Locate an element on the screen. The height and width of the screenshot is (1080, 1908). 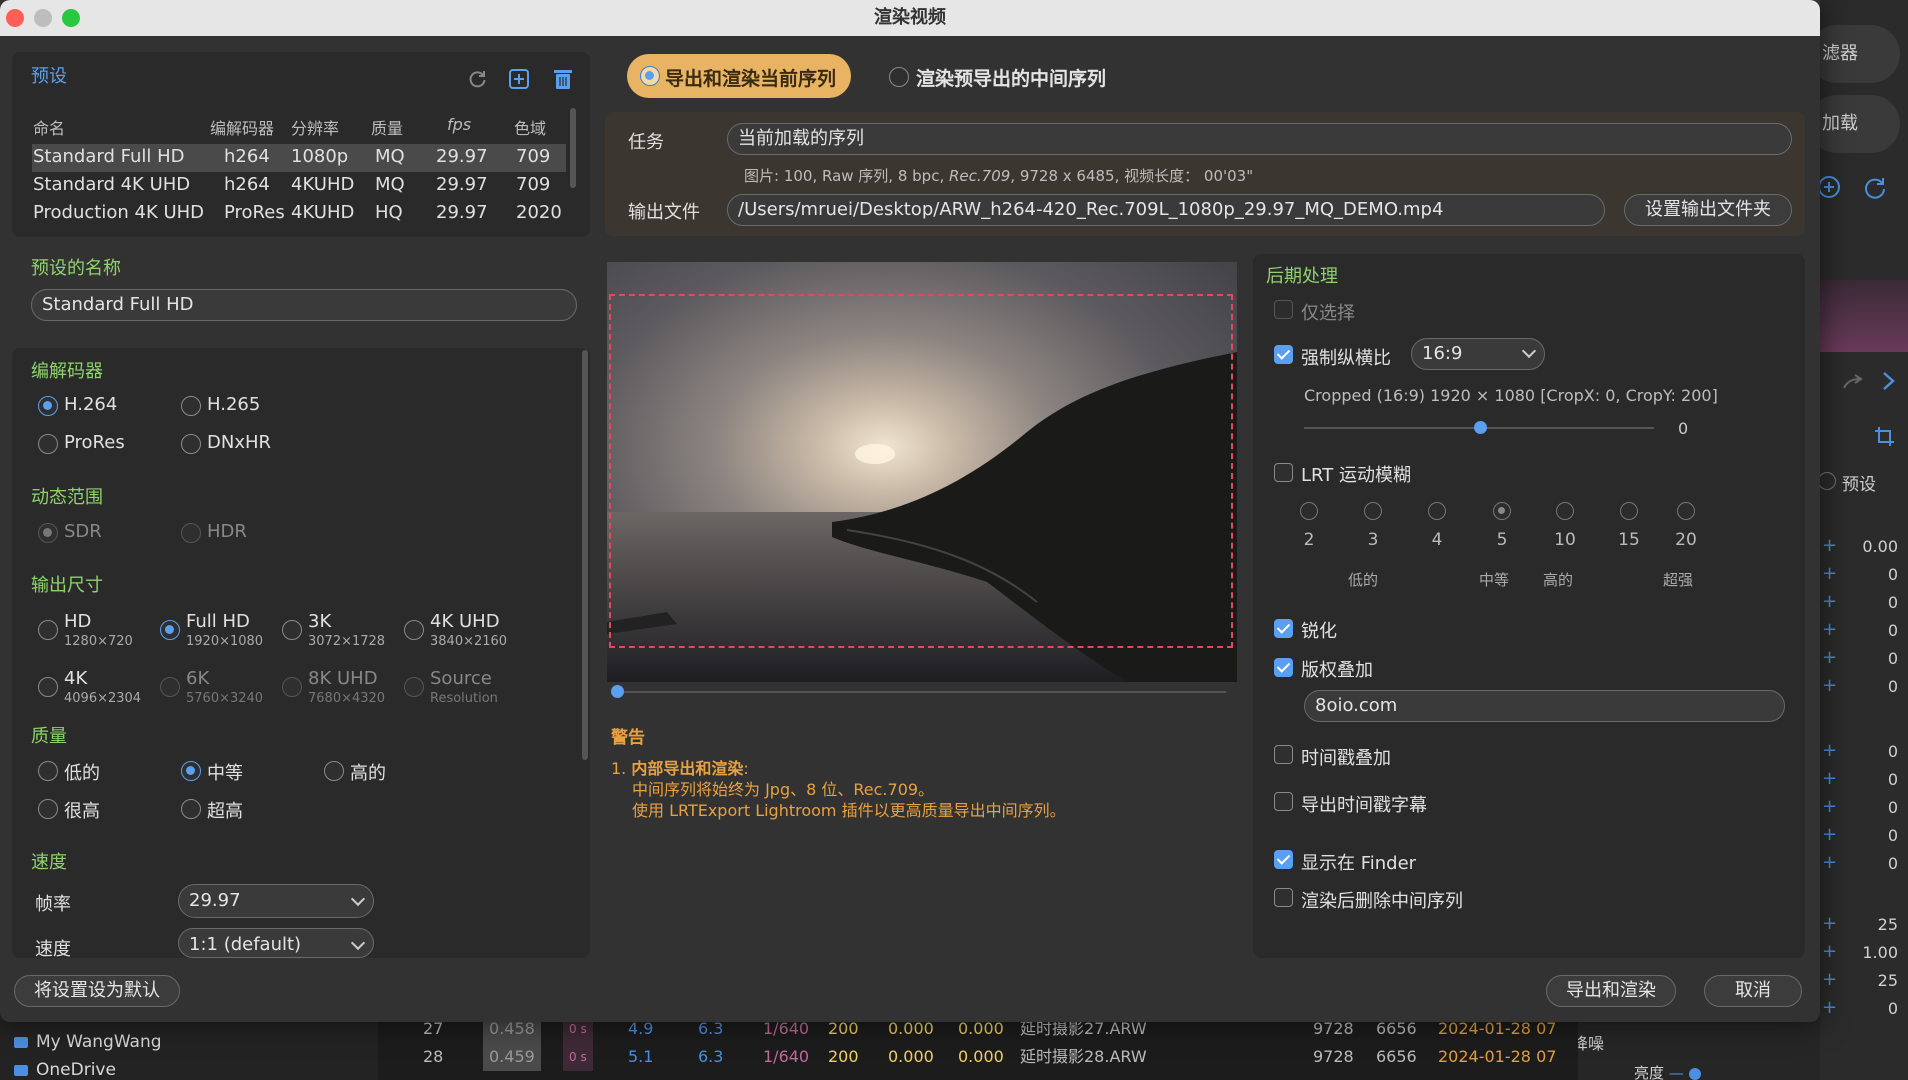
codec-h265-radio is located at coordinates (191, 406).